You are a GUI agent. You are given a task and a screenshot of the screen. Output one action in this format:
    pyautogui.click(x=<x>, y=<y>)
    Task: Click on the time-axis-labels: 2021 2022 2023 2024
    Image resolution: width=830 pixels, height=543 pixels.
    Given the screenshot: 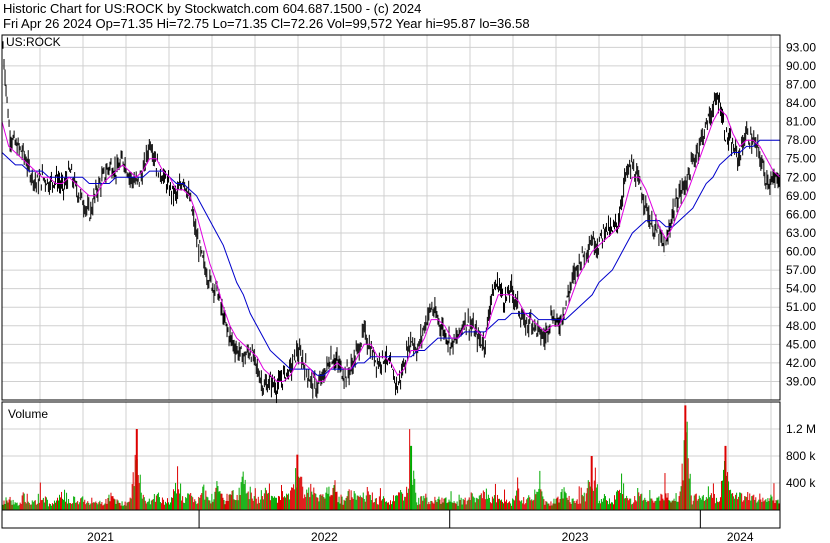 What is the action you would take?
    pyautogui.click(x=420, y=526)
    